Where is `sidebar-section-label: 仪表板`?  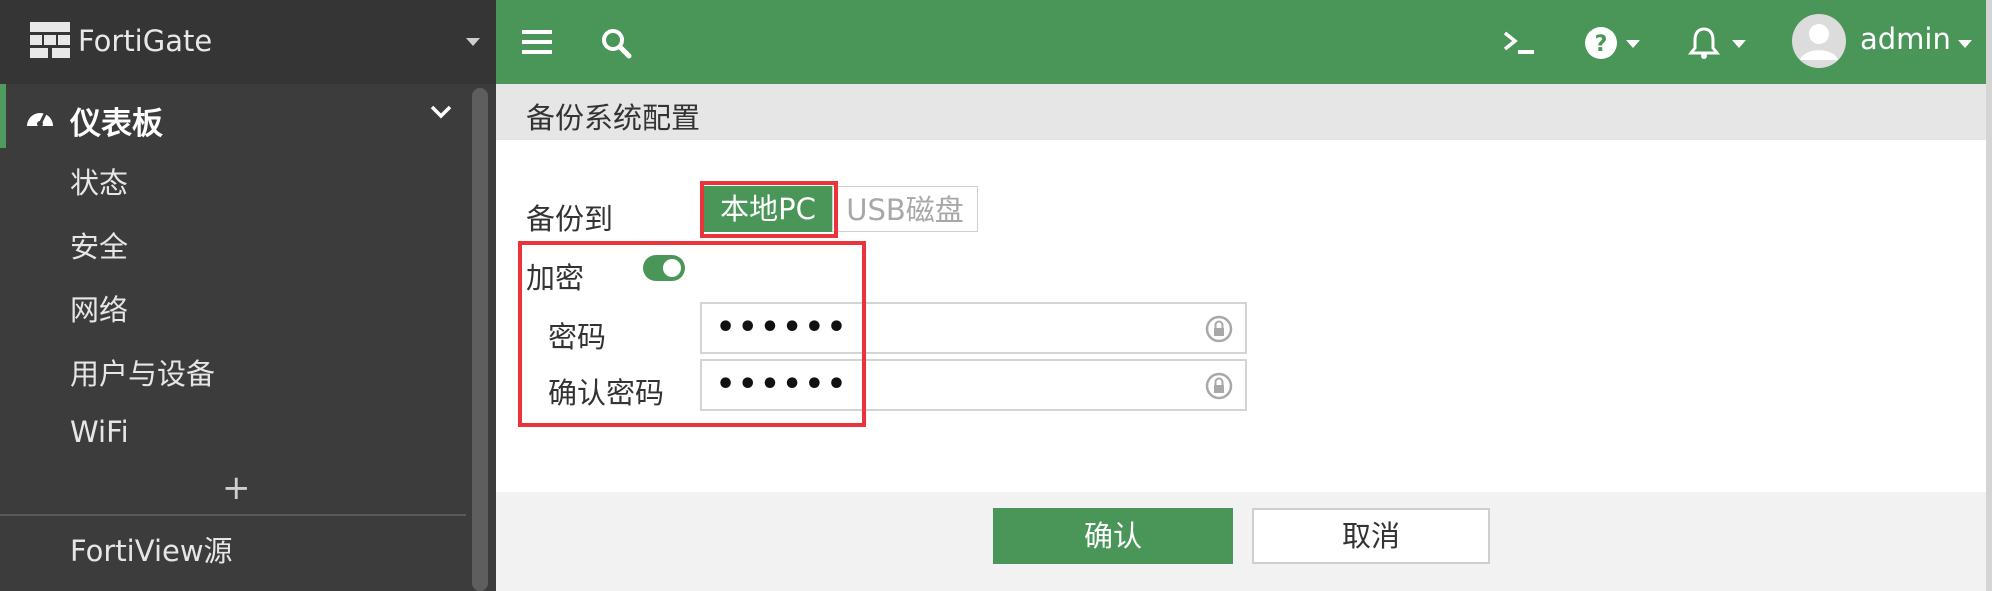 sidebar-section-label: 仪表板 is located at coordinates (116, 124).